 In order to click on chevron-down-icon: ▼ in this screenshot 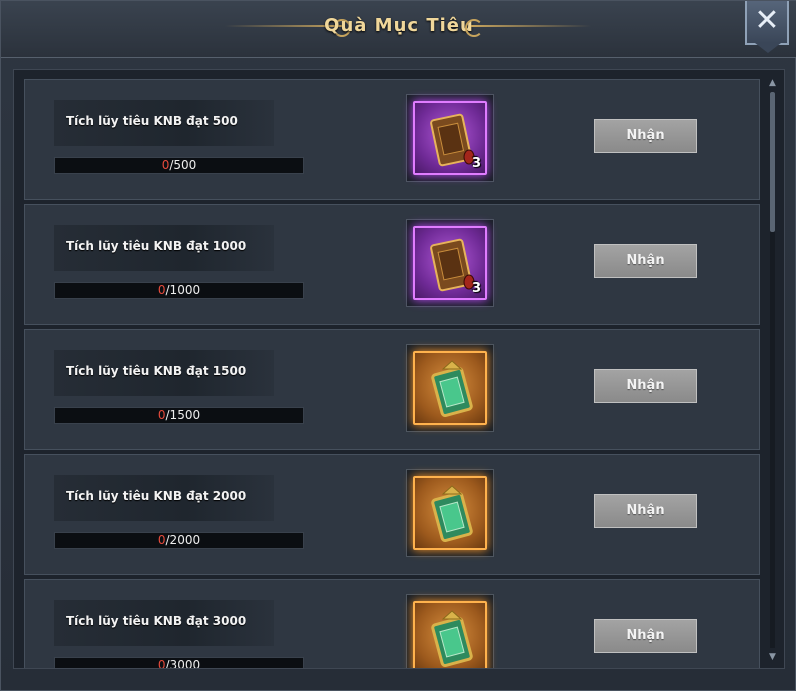, I will do `click(772, 657)`.